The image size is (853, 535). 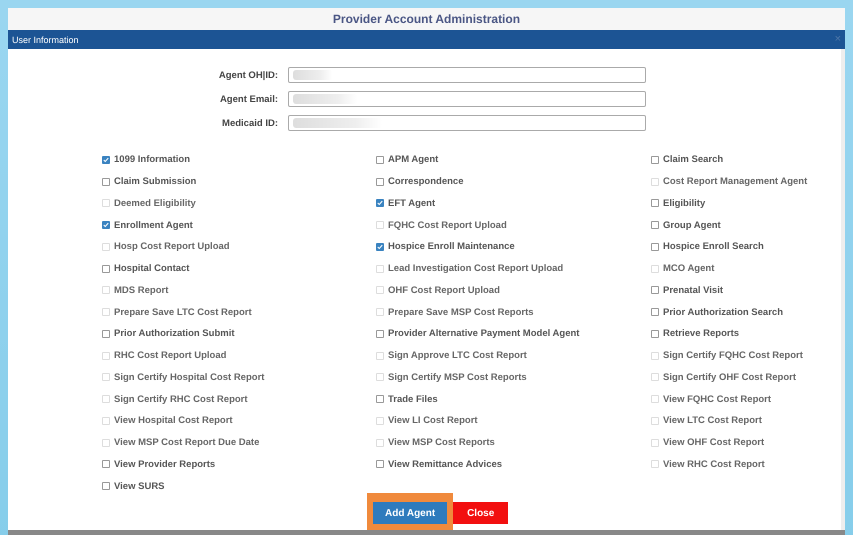 What do you see at coordinates (476, 268) in the screenshot?
I see `checkbox-label: Lead Investigation Cost Report Upload` at bounding box center [476, 268].